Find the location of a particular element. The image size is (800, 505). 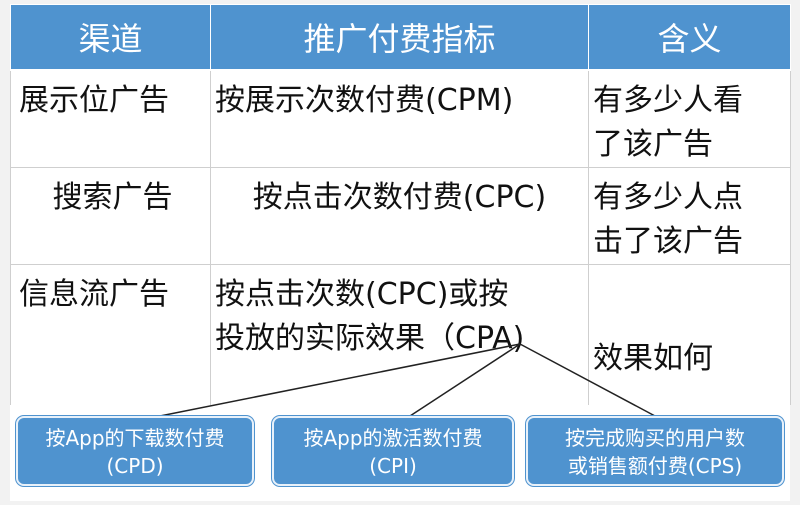

callout-line: 按App的激活数付费 is located at coordinates (393, 438).